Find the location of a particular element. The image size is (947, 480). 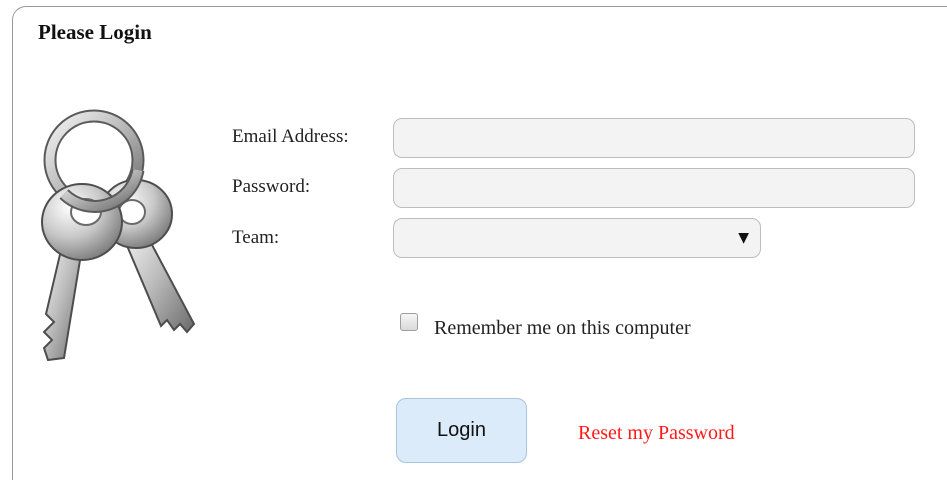

panel-title: Please Login is located at coordinates (95, 32).